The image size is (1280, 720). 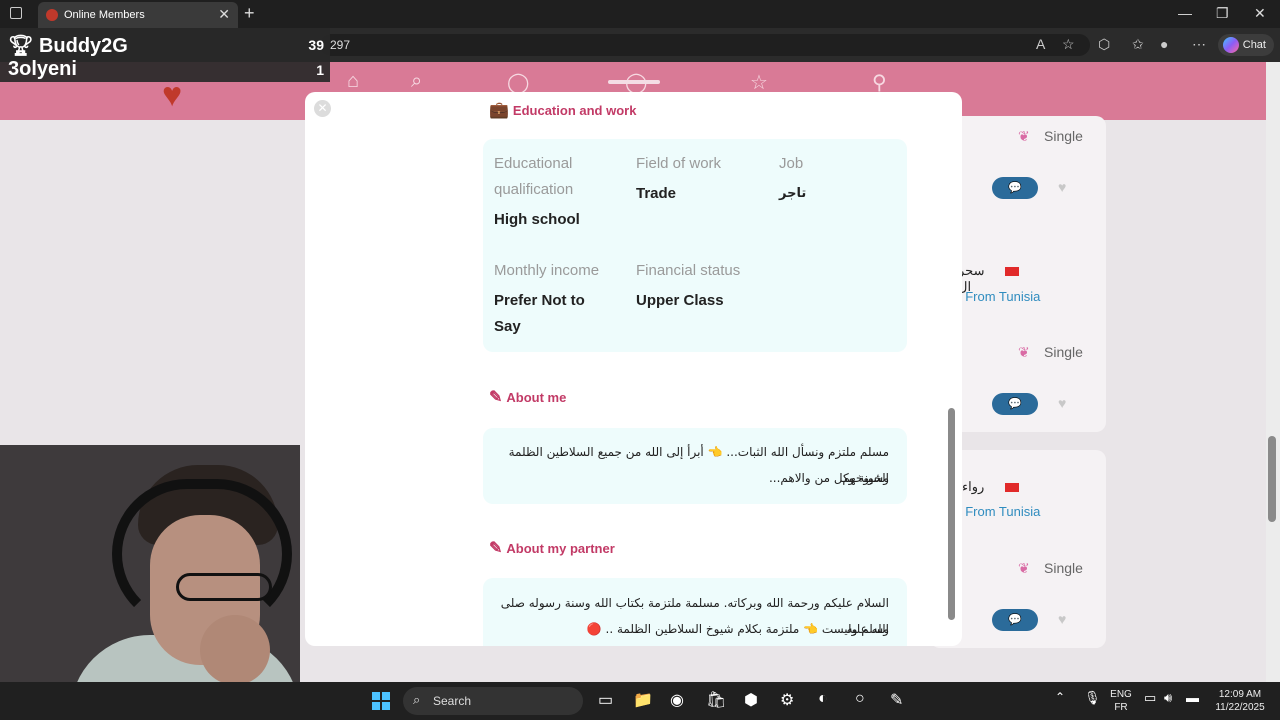 I want to click on volume-icon: 🔊︎, so click(x=1168, y=698).